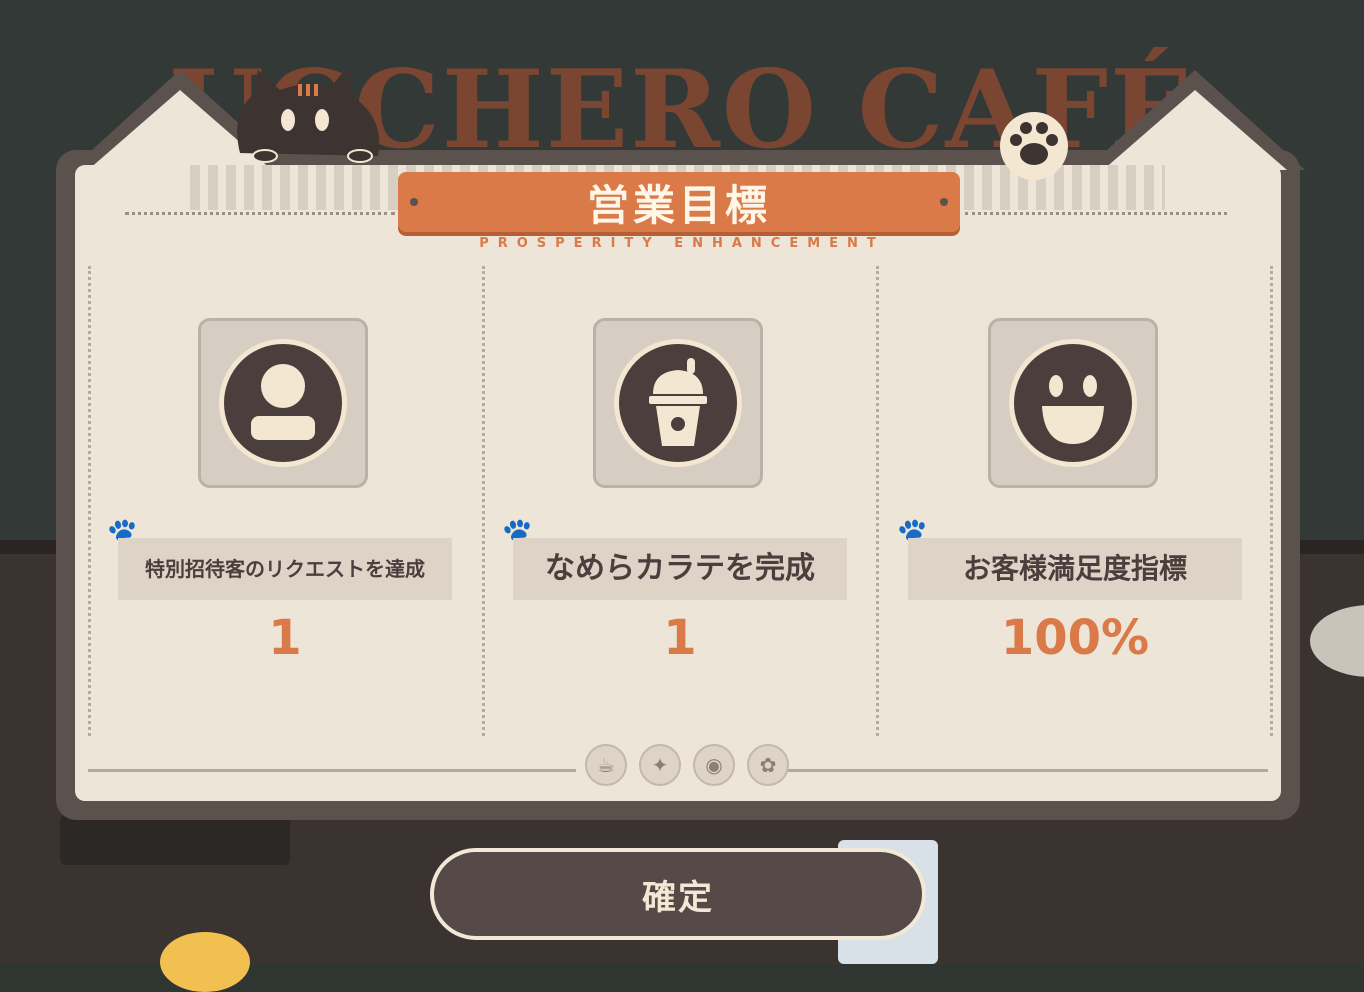 The width and height of the screenshot is (1364, 992). What do you see at coordinates (175, 840) in the screenshot?
I see `tray` at bounding box center [175, 840].